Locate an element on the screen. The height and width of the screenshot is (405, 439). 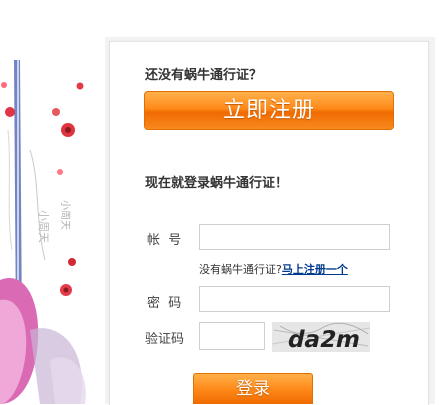
register-hint: 没有蜗牛通行证?马上注册一个 is located at coordinates (273, 269).